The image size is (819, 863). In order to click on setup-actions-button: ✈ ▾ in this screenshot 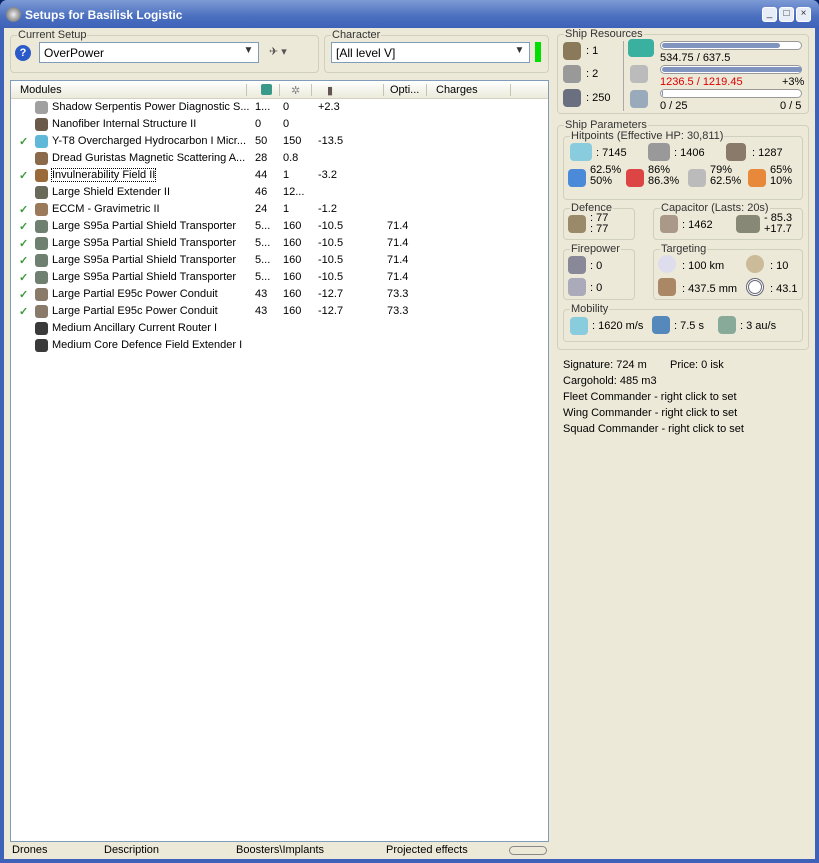, I will do `click(284, 53)`.